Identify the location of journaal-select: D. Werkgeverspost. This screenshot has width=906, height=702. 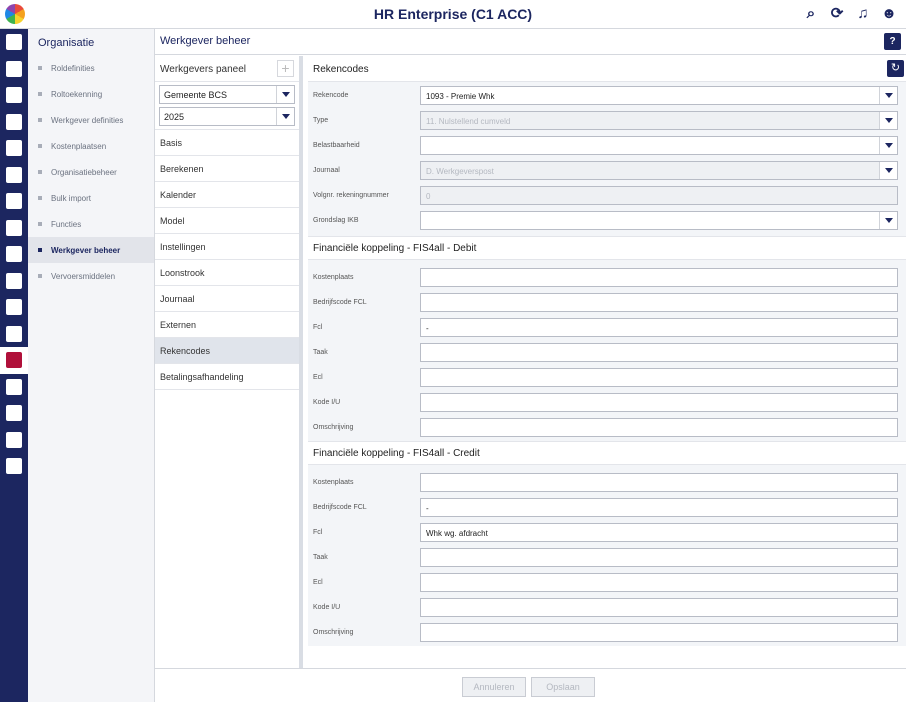
(659, 170).